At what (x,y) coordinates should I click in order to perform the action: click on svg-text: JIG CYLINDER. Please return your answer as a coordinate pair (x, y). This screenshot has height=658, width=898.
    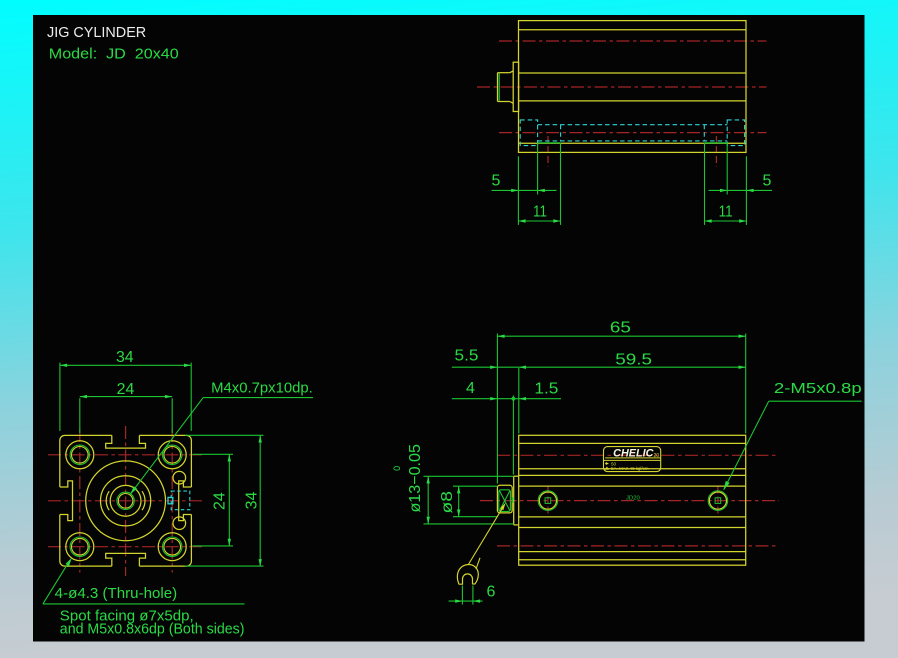
    Looking at the image, I should click on (96, 33).